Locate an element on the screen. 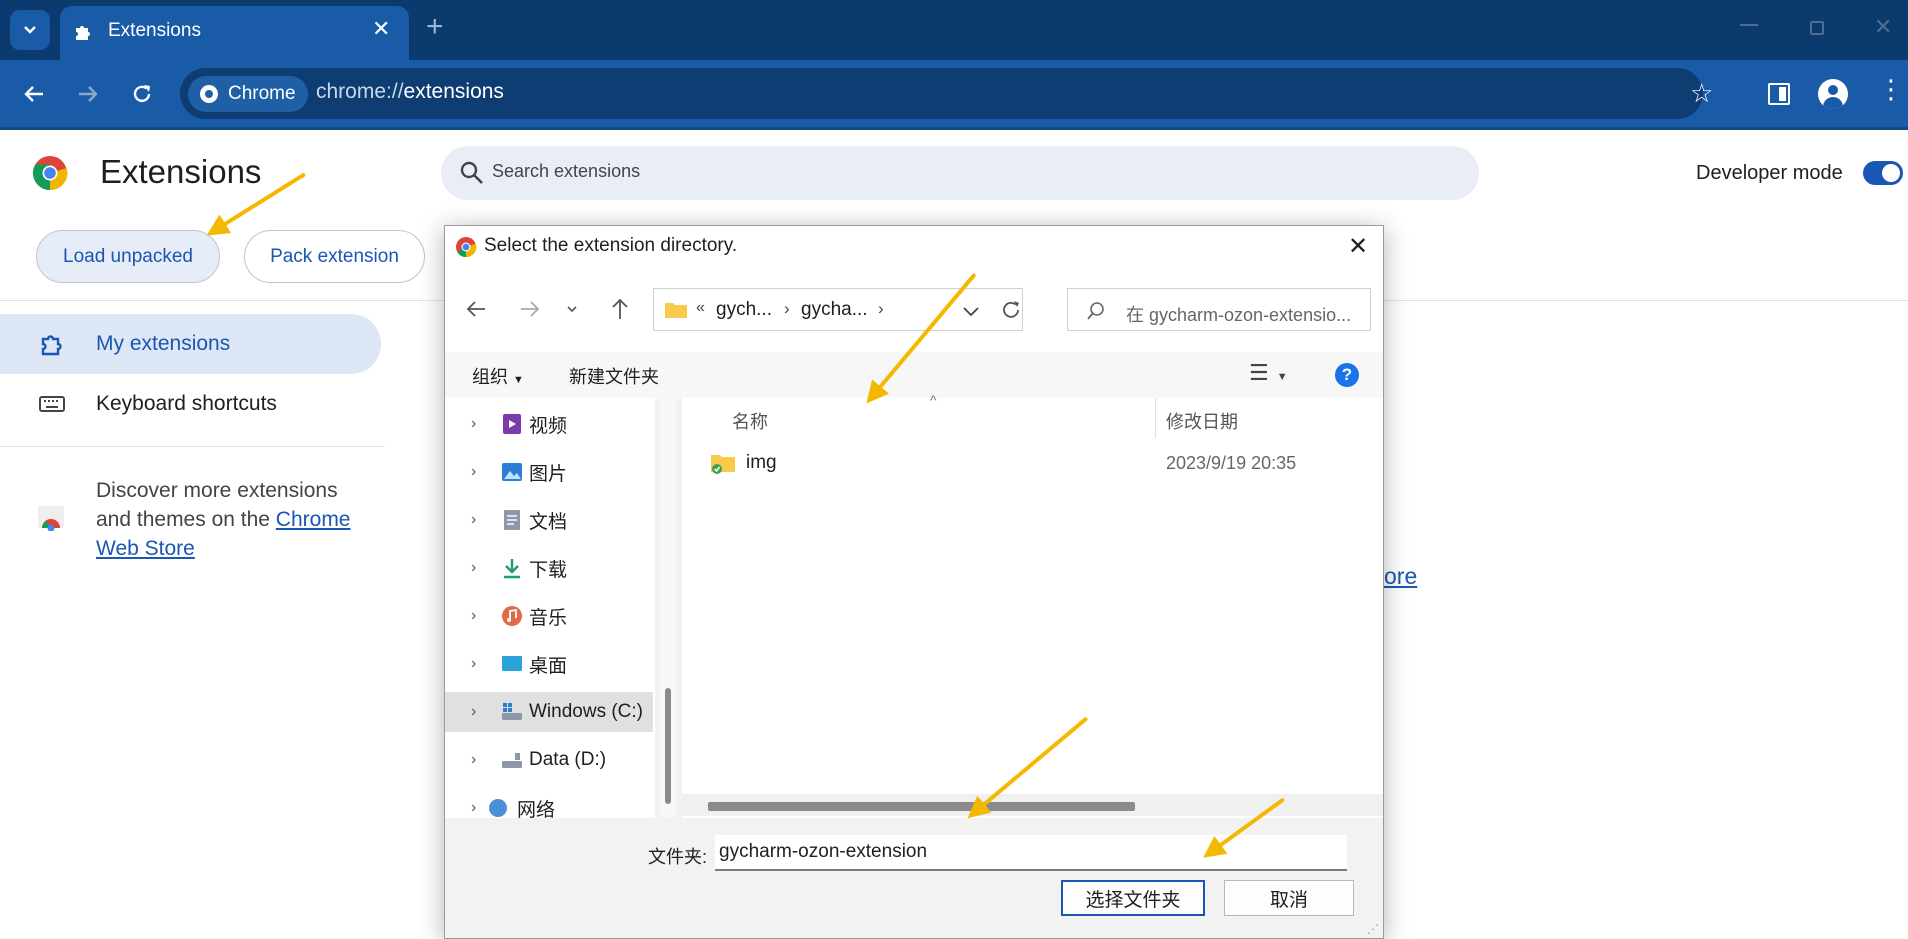 The image size is (1908, 939). minimize-icon is located at coordinates (1749, 25).